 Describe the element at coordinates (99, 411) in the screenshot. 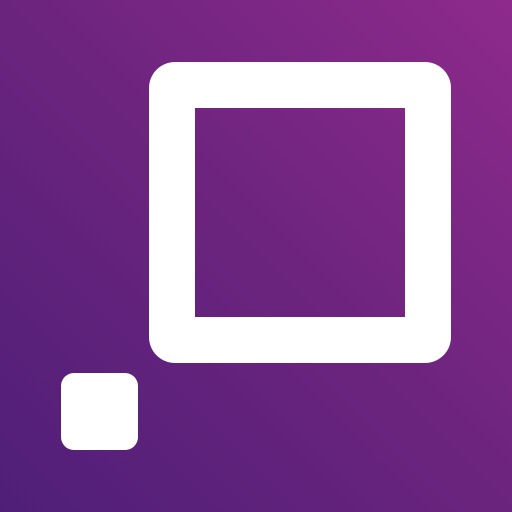

I see `small-square-dot-icon` at that location.